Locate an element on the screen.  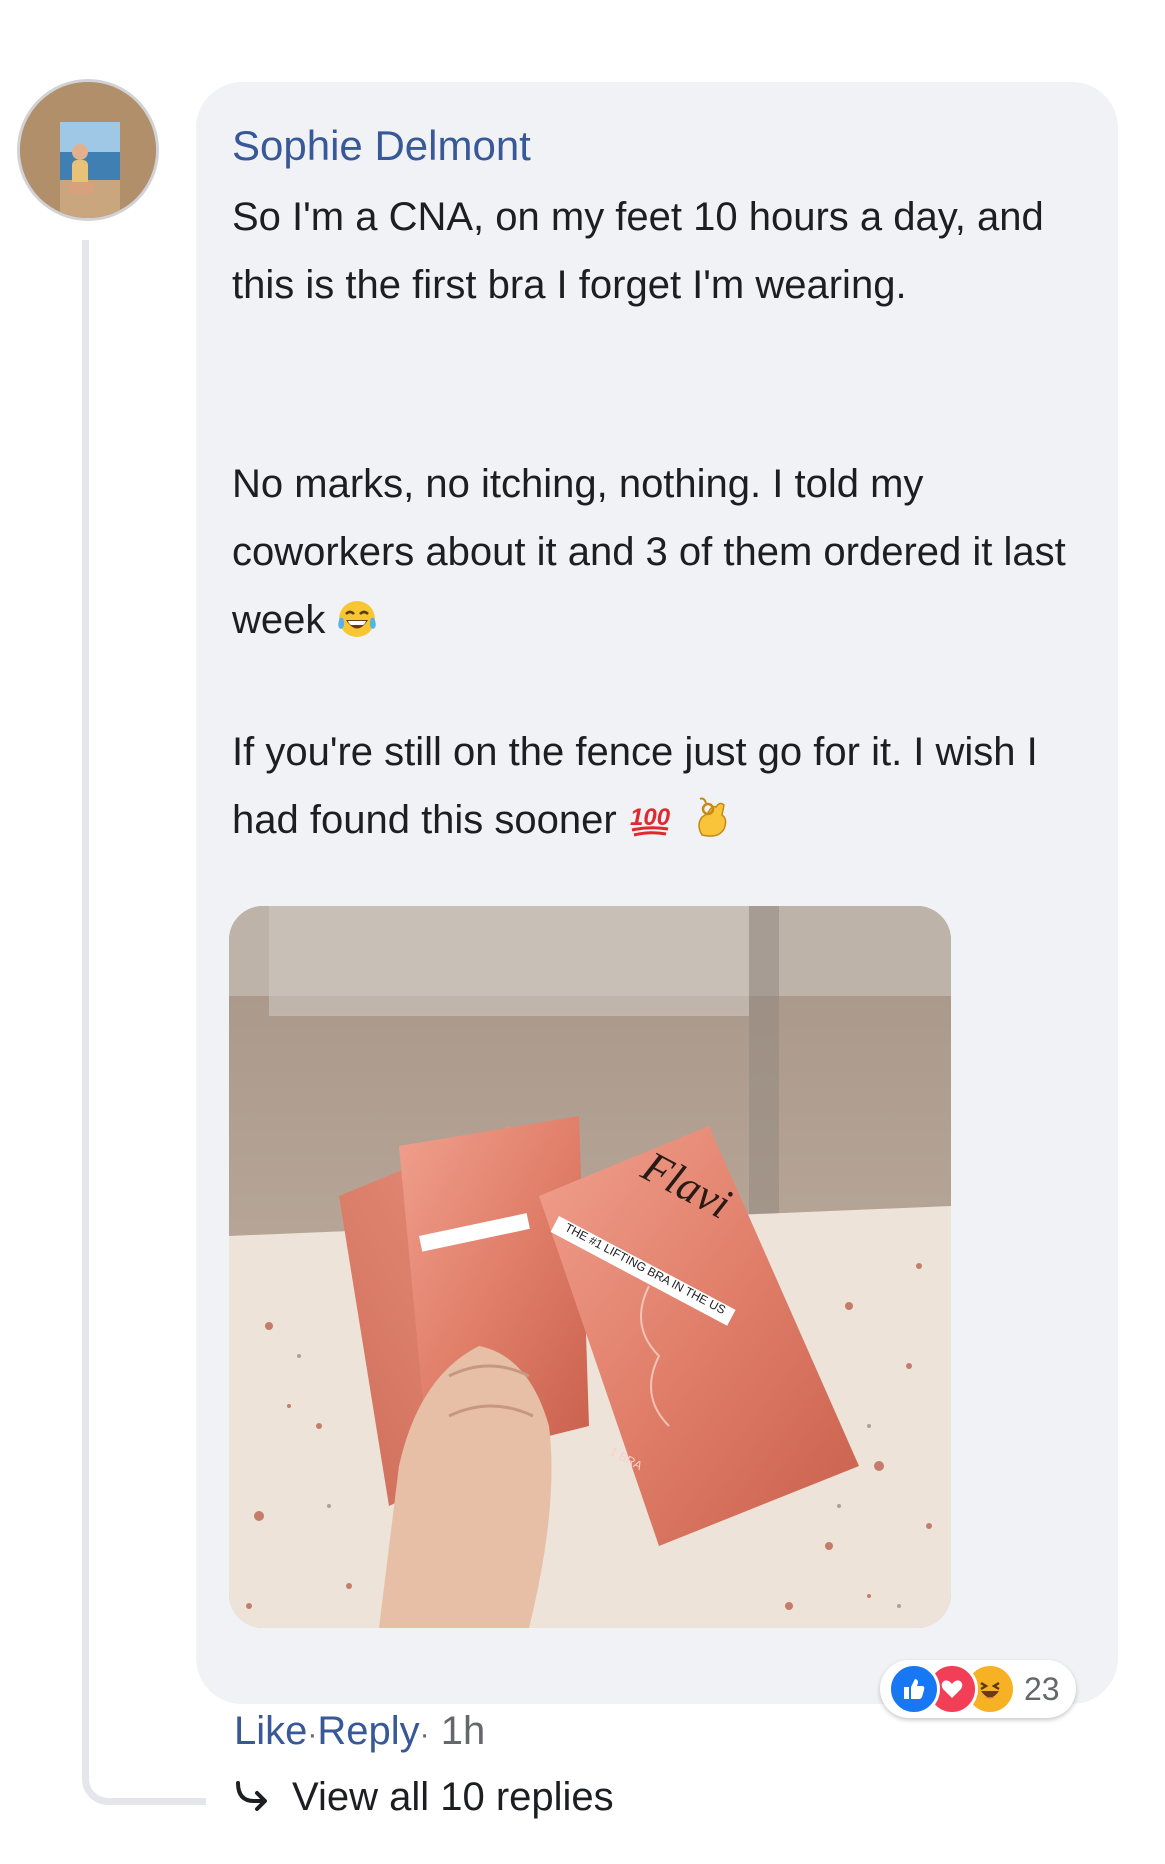
reply-link: Reply is located at coordinates (368, 1731).